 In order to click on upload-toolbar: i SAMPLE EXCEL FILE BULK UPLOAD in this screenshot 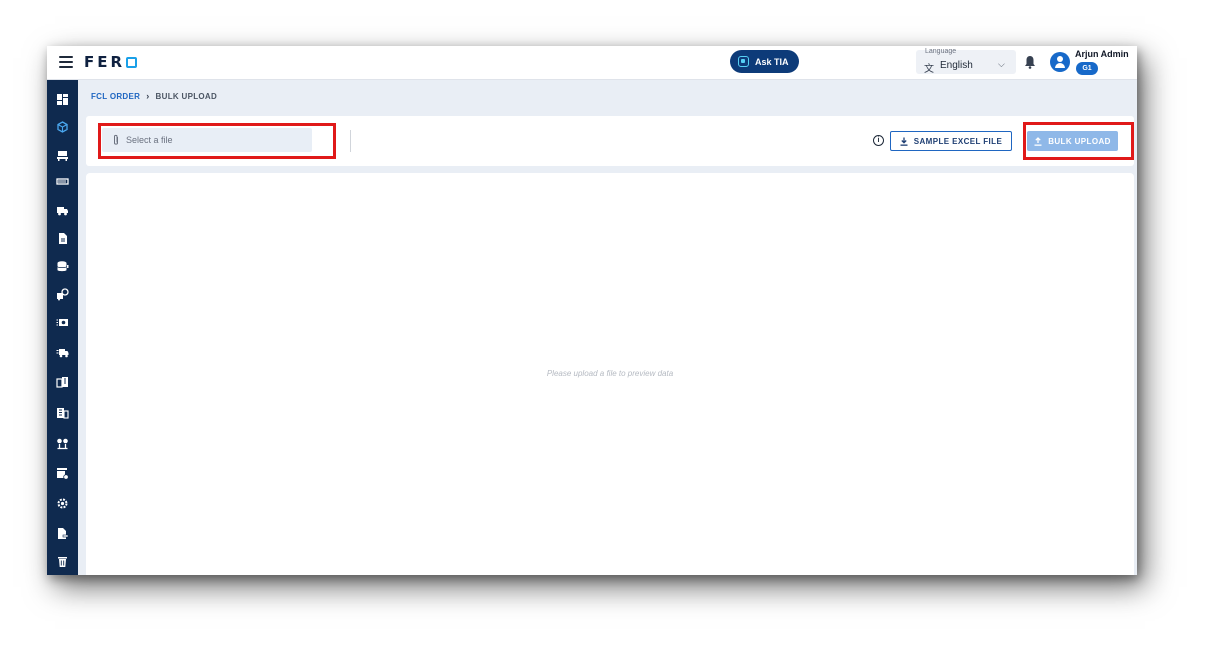, I will do `click(610, 141)`.